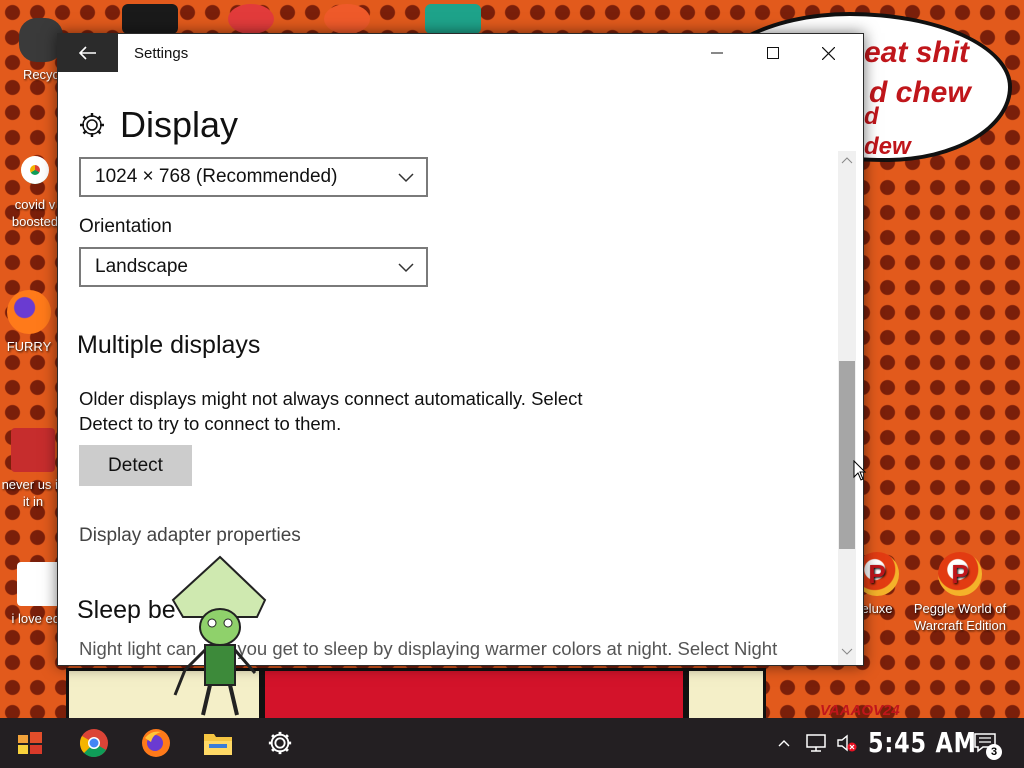 The image size is (1024, 768). What do you see at coordinates (917, 52) in the screenshot?
I see `speech-line: eat shit` at bounding box center [917, 52].